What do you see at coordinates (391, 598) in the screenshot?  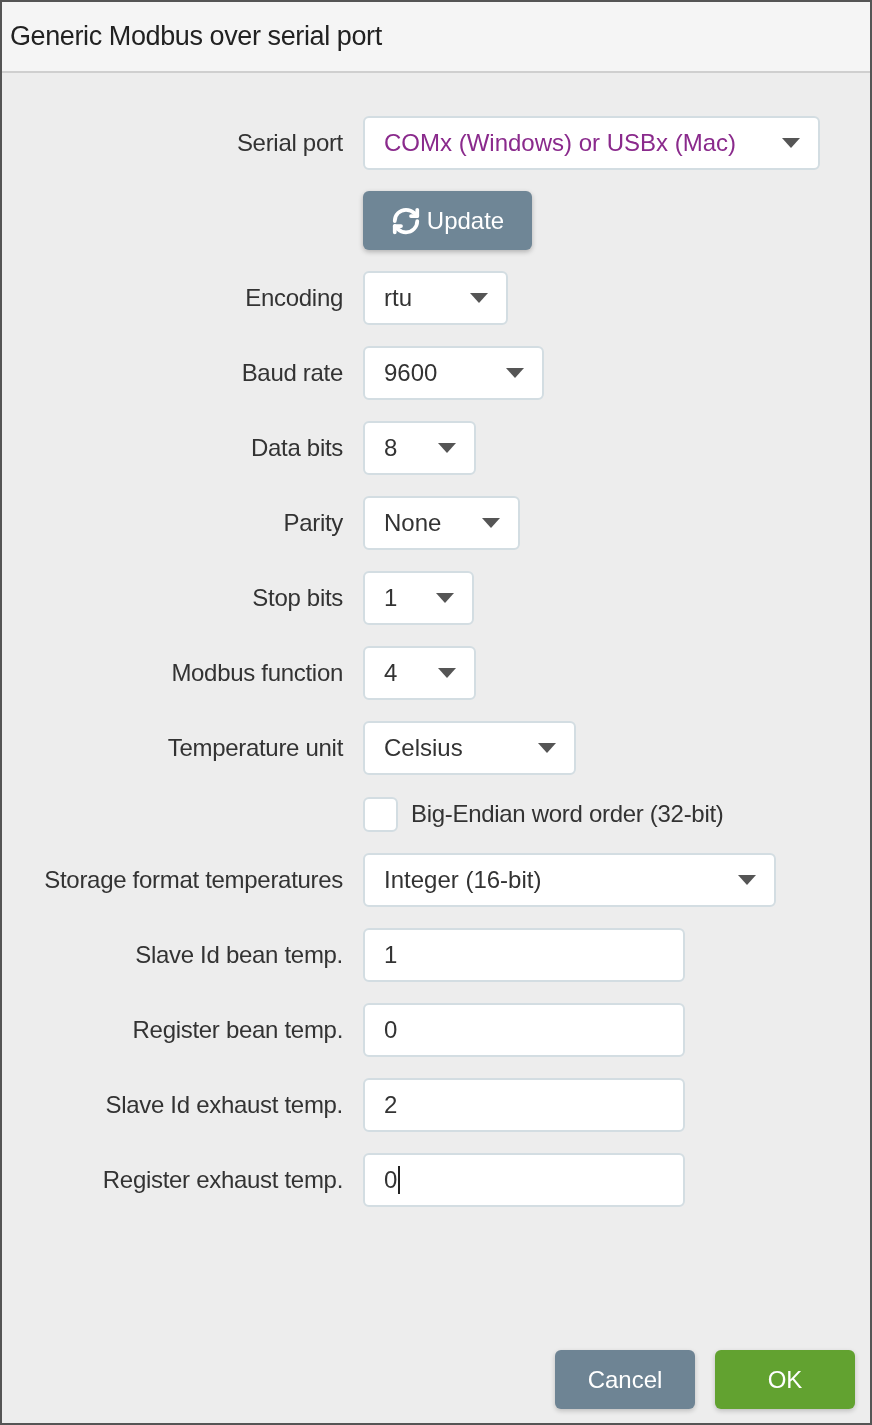 I see `select-value: 1` at bounding box center [391, 598].